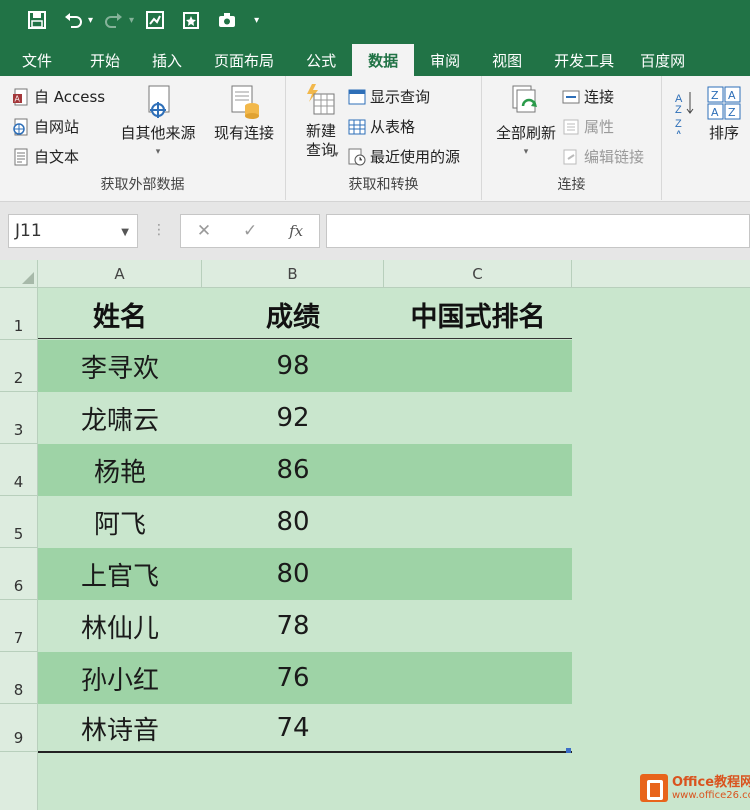 Image resolution: width=750 pixels, height=810 pixels. I want to click on from-web-button: 自网站, so click(45, 126).